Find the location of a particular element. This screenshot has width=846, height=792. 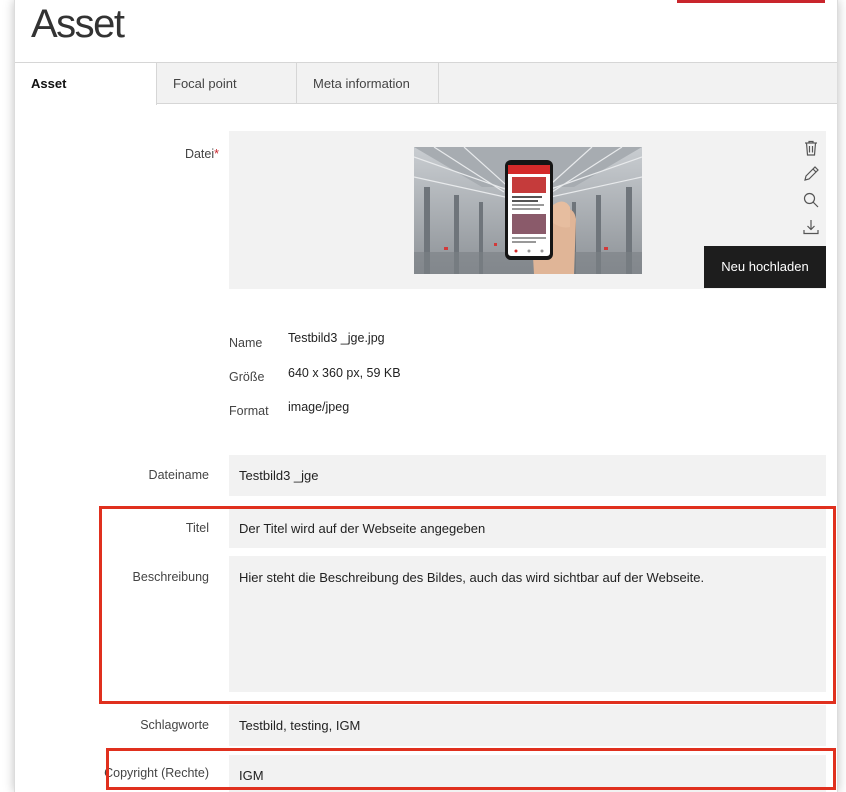

keywords-label: Schlagworte is located at coordinates (174, 725).